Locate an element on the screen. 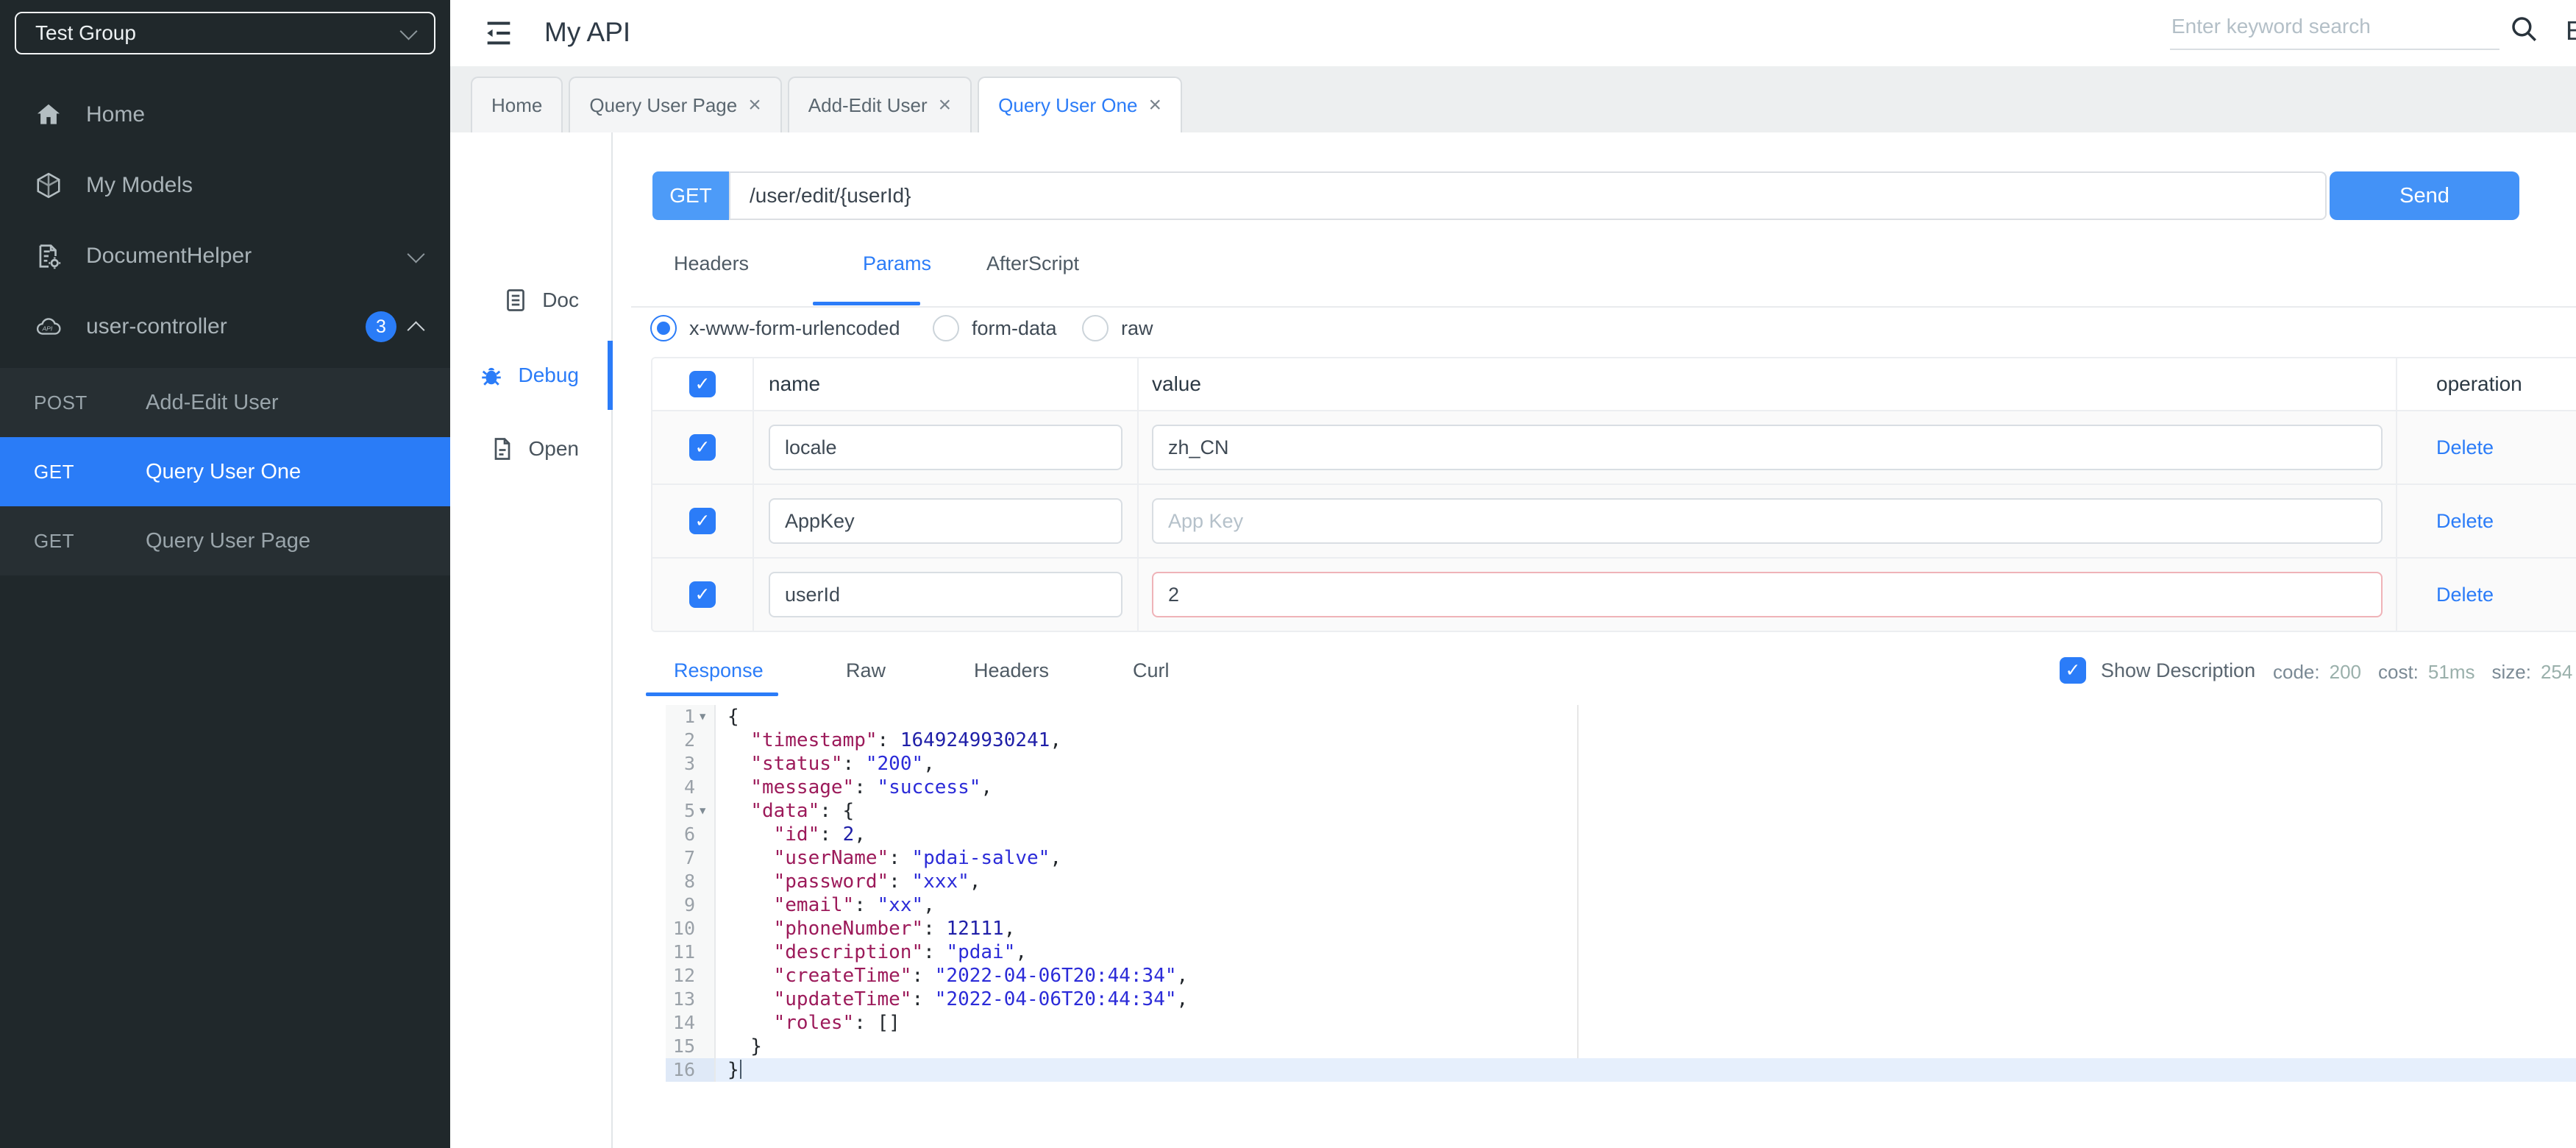 The image size is (2576, 1148). api-cloud-icon: API is located at coordinates (48, 326).